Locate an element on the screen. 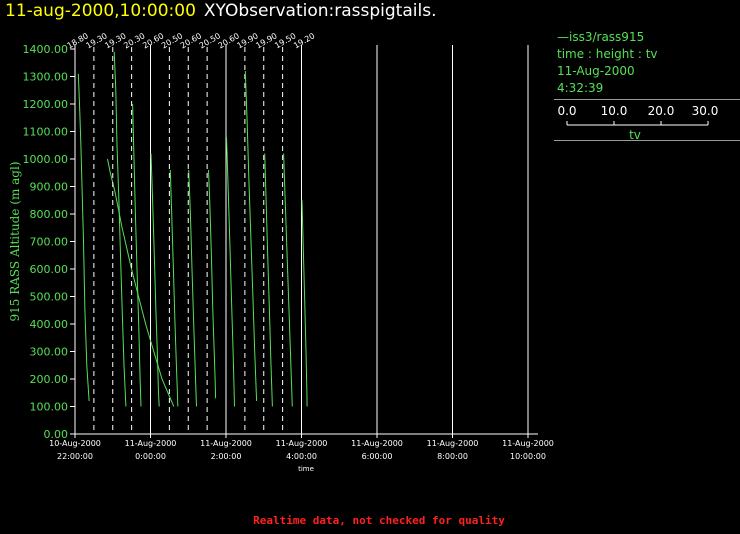  y-tick-label: 200.00 is located at coordinates (49, 379).